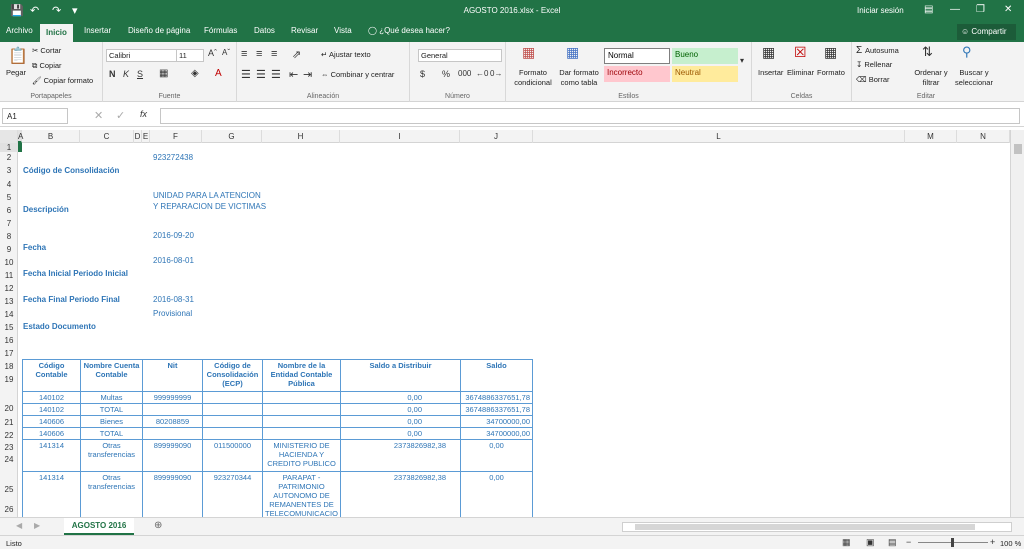 The height and width of the screenshot is (549, 1024). Describe the element at coordinates (143, 114) in the screenshot. I see `insert-function-icon: fx` at that location.